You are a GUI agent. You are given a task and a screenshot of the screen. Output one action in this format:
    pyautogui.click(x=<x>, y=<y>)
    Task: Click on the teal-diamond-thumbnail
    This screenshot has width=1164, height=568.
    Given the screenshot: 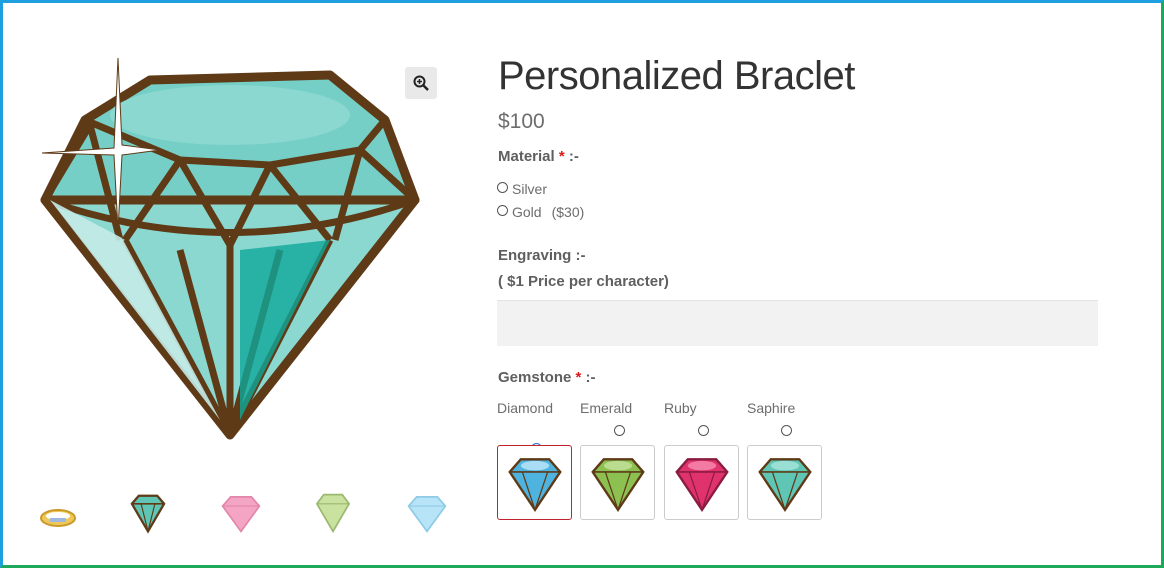 What is the action you would take?
    pyautogui.click(x=155, y=518)
    